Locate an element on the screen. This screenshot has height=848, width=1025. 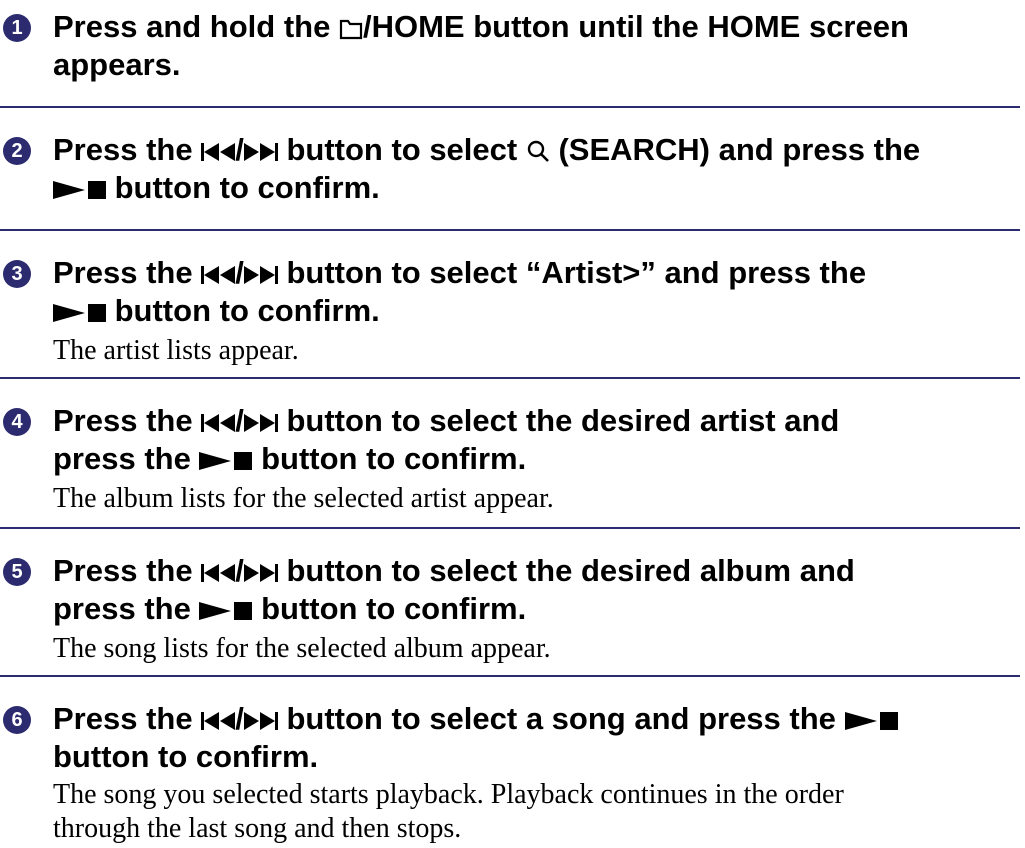
step-description: through the last song and then stops. is located at coordinates (257, 828).